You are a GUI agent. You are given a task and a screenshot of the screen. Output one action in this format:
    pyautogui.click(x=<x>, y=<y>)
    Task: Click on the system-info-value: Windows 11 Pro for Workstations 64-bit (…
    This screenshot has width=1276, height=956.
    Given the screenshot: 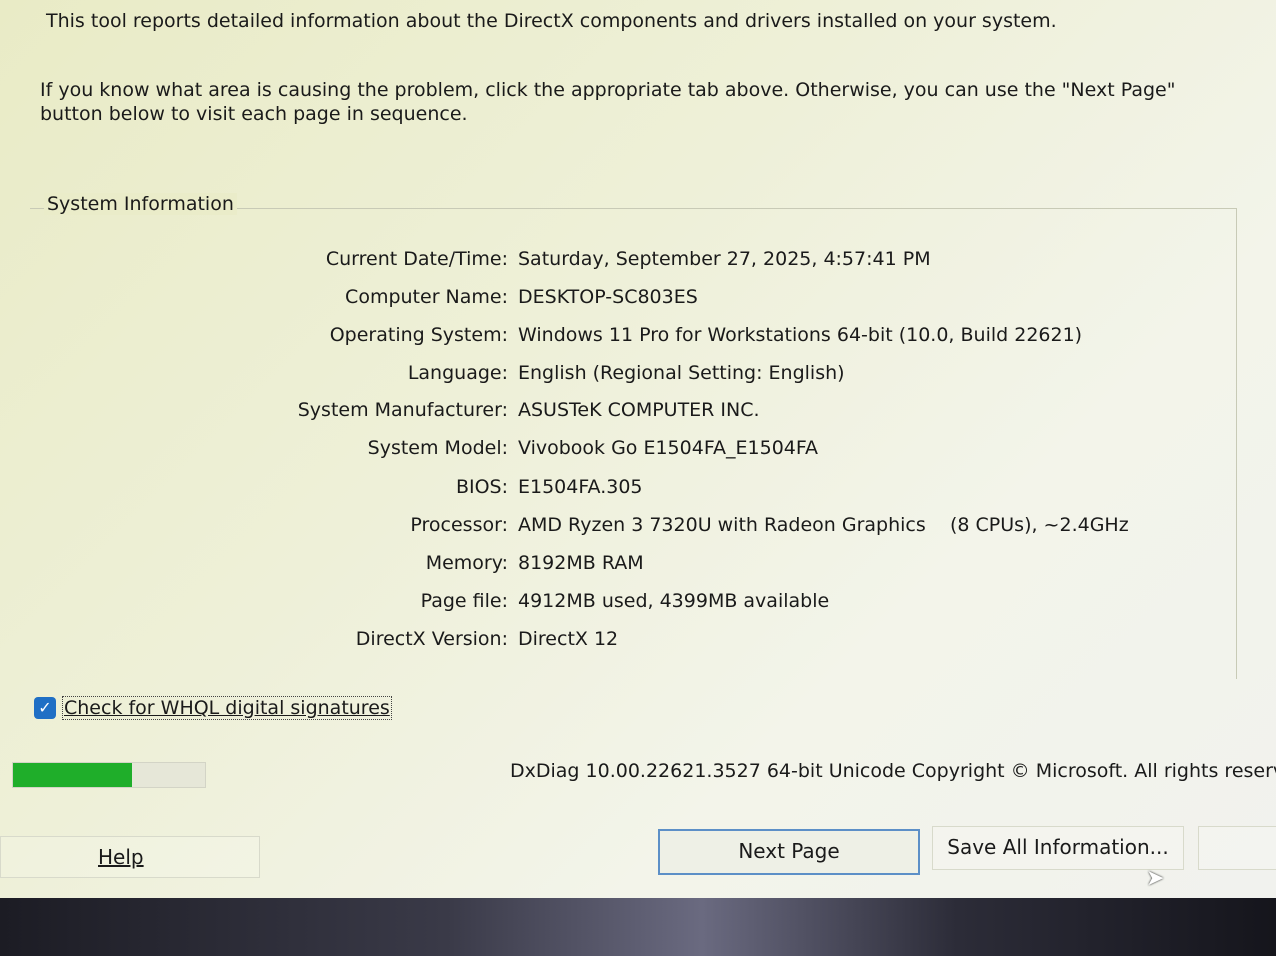 What is the action you would take?
    pyautogui.click(x=800, y=335)
    